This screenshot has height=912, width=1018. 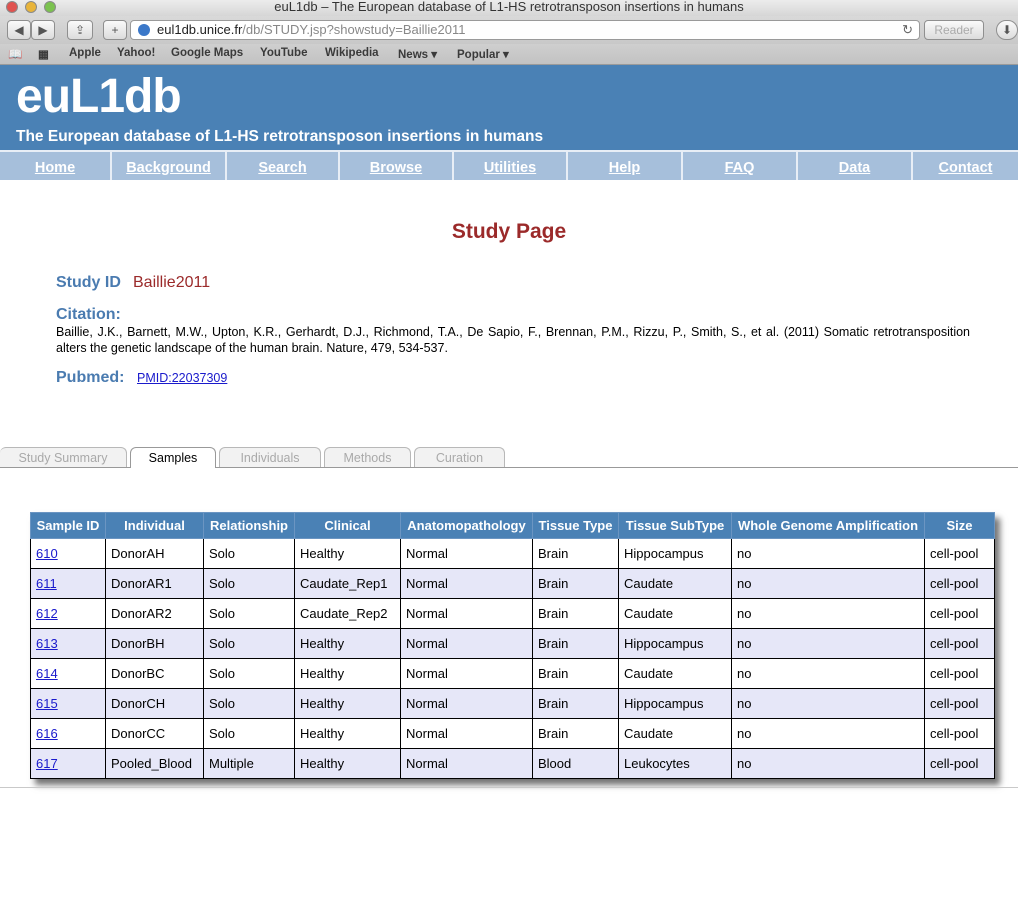 I want to click on nav-browse: Browse, so click(x=397, y=165).